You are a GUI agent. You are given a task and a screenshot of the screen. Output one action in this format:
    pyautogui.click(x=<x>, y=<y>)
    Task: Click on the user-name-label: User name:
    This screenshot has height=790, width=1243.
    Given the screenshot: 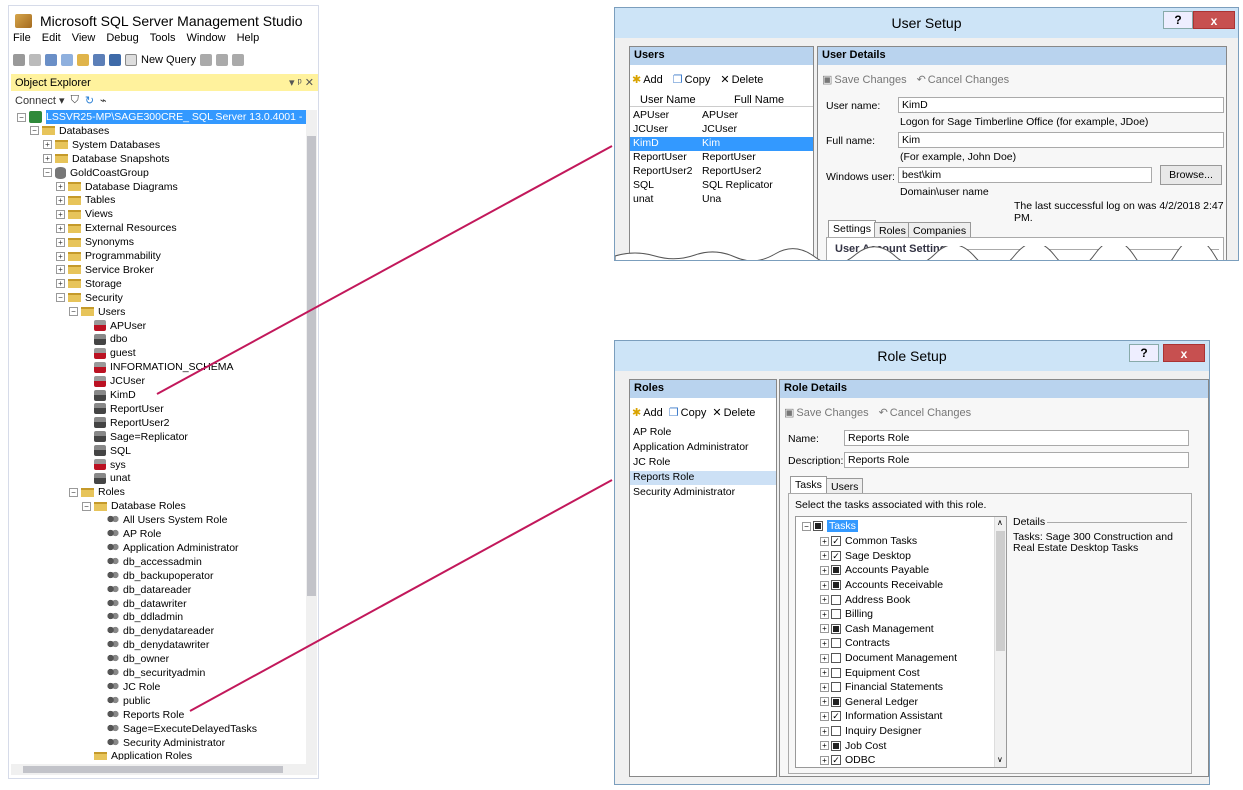 What is the action you would take?
    pyautogui.click(x=853, y=106)
    